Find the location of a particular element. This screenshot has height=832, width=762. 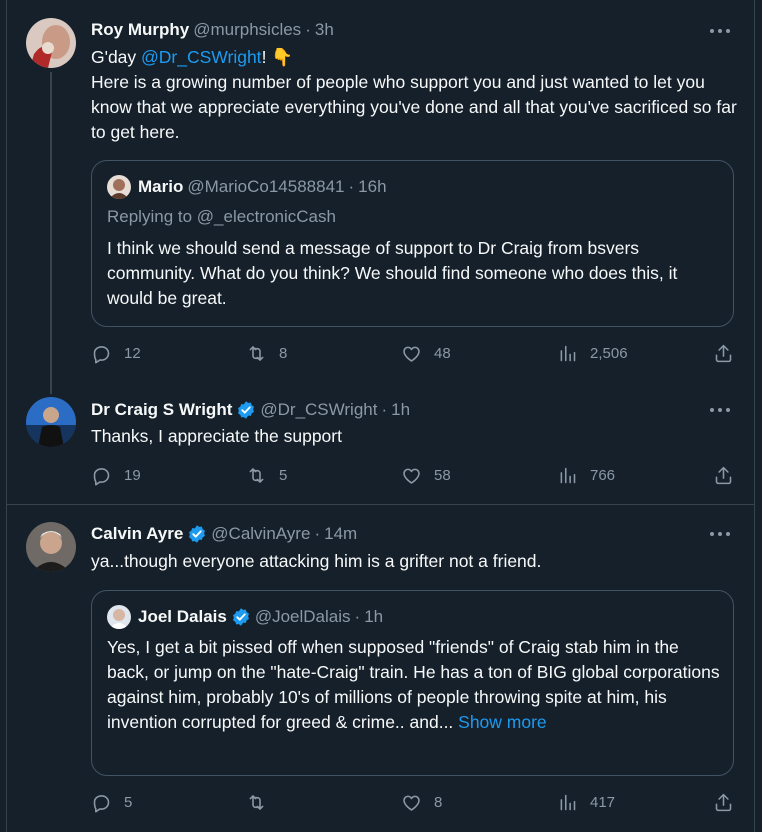

action-bar: 5 8 417 is located at coordinates (416, 804).